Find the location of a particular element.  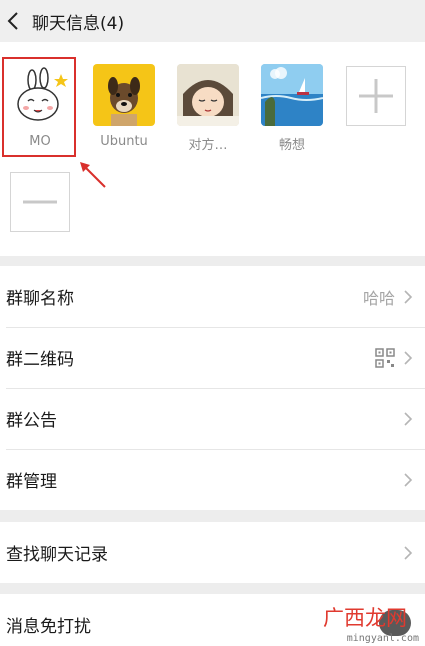

group-manage-label: 群管理 is located at coordinates (31, 482).